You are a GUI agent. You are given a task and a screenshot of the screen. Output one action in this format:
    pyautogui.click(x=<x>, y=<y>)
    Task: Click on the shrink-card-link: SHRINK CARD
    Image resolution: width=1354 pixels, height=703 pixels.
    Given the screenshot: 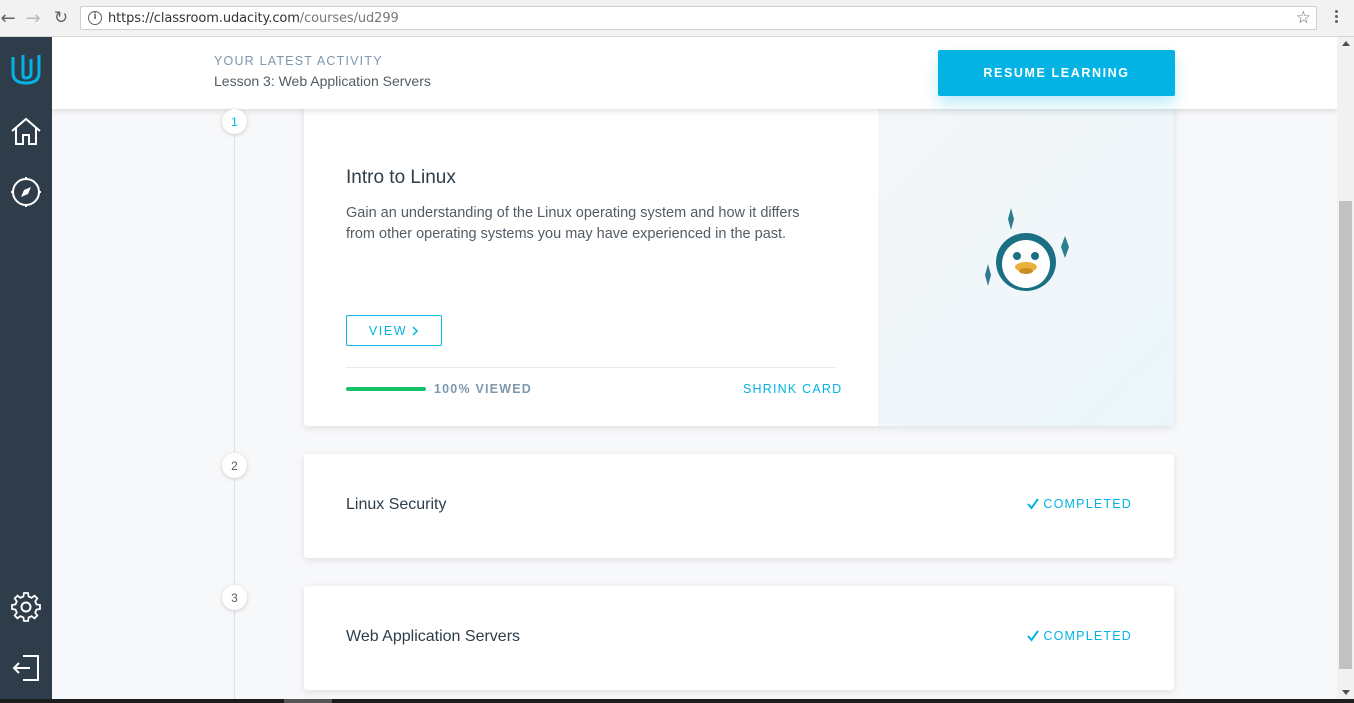 What is the action you would take?
    pyautogui.click(x=792, y=389)
    